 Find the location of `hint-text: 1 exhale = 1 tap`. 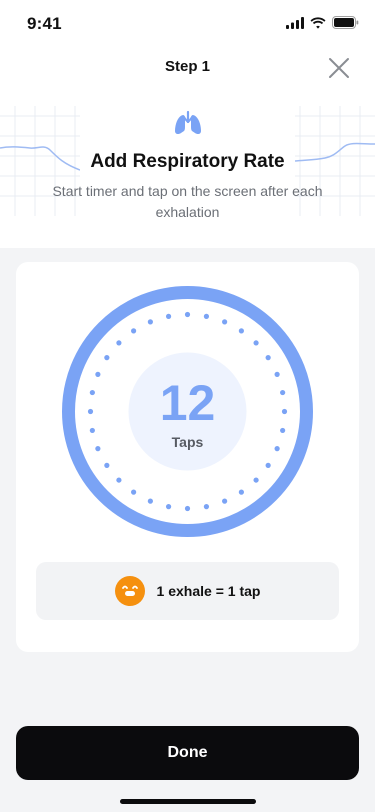

hint-text: 1 exhale = 1 tap is located at coordinates (208, 591).